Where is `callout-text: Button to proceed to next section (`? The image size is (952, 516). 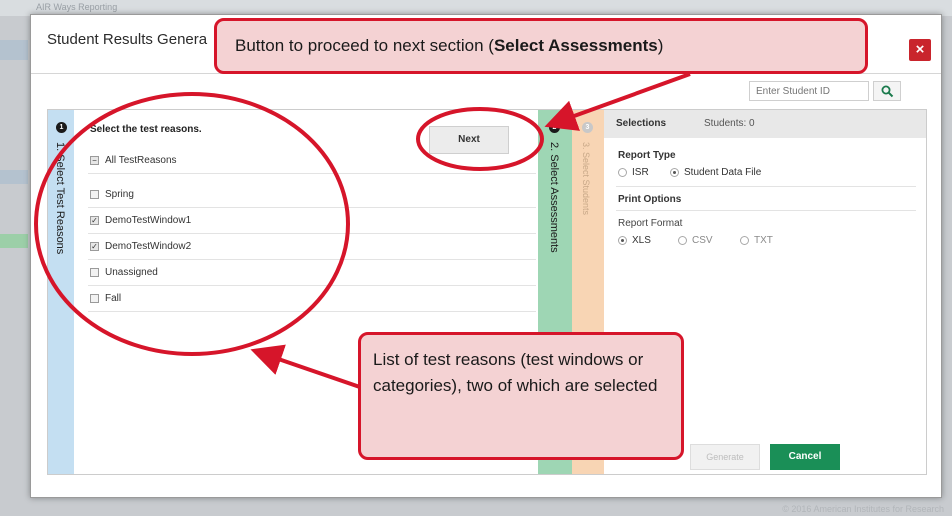
callout-text: Button to proceed to next section ( is located at coordinates (364, 45).